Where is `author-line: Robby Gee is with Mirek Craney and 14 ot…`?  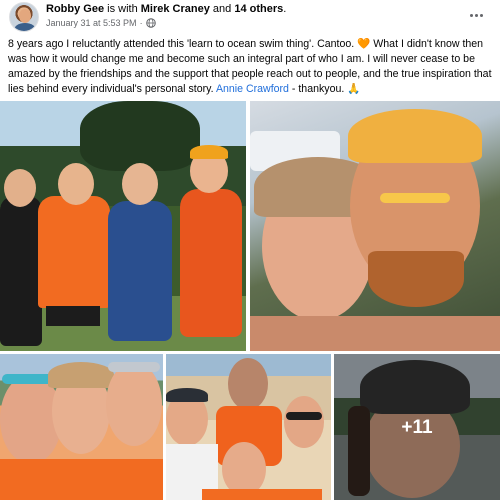
author-line: Robby Gee is with Mirek Craney and 14 ot… is located at coordinates (166, 9).